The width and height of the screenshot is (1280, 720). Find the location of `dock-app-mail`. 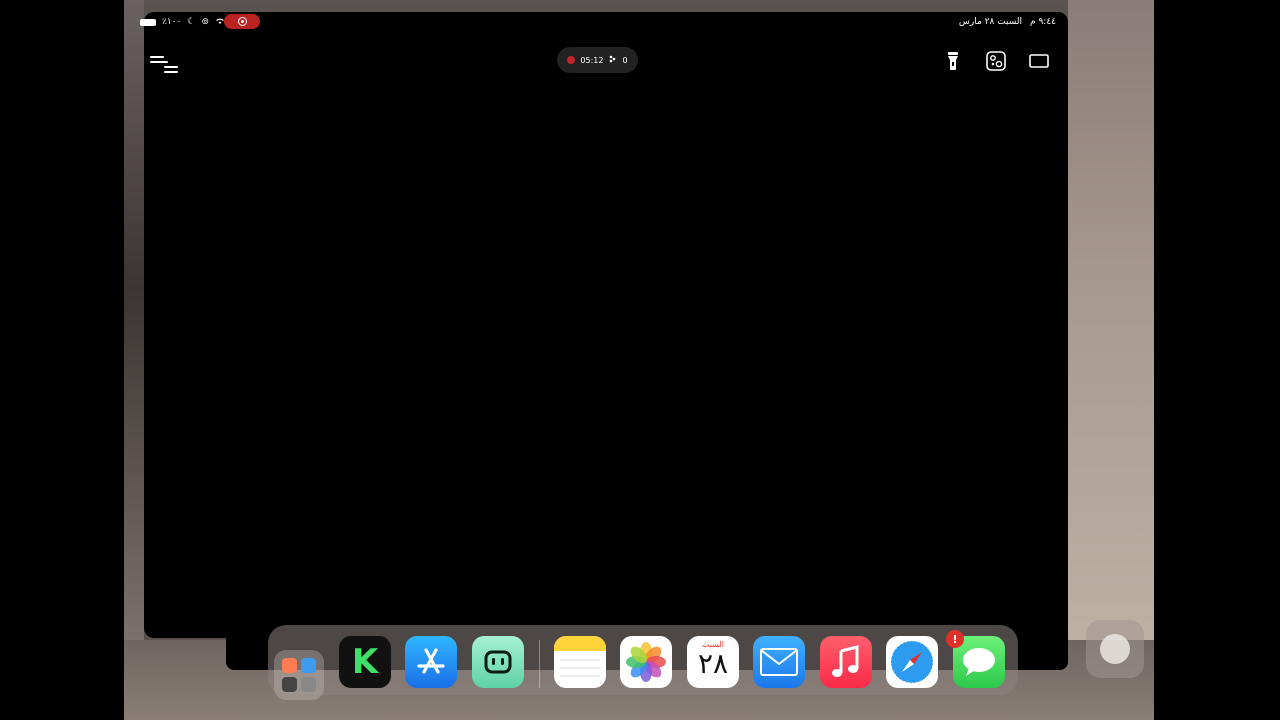

dock-app-mail is located at coordinates (779, 662).